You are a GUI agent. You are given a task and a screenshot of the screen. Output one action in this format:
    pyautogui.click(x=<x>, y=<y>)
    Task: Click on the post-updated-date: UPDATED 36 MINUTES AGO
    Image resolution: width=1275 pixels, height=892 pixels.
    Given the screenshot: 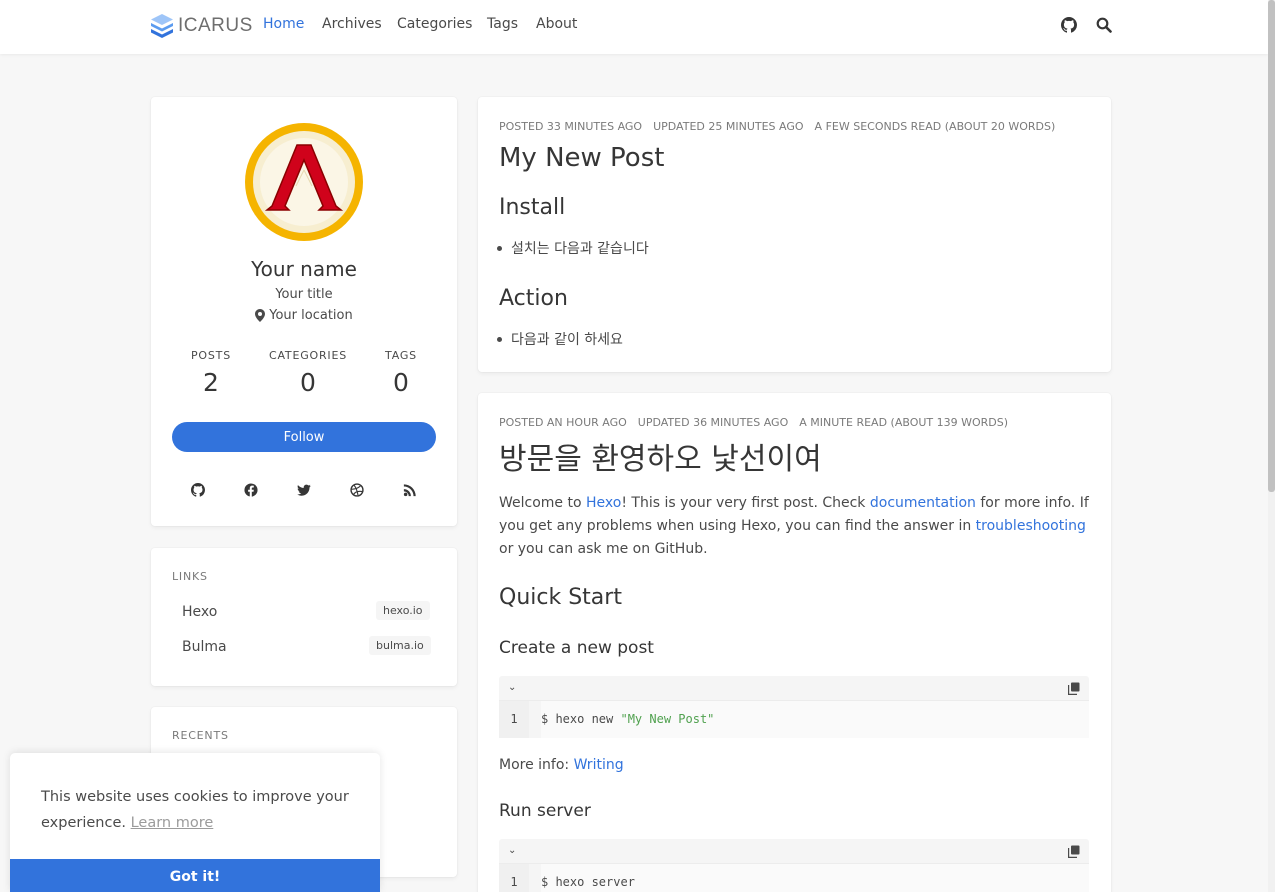 What is the action you would take?
    pyautogui.click(x=713, y=422)
    